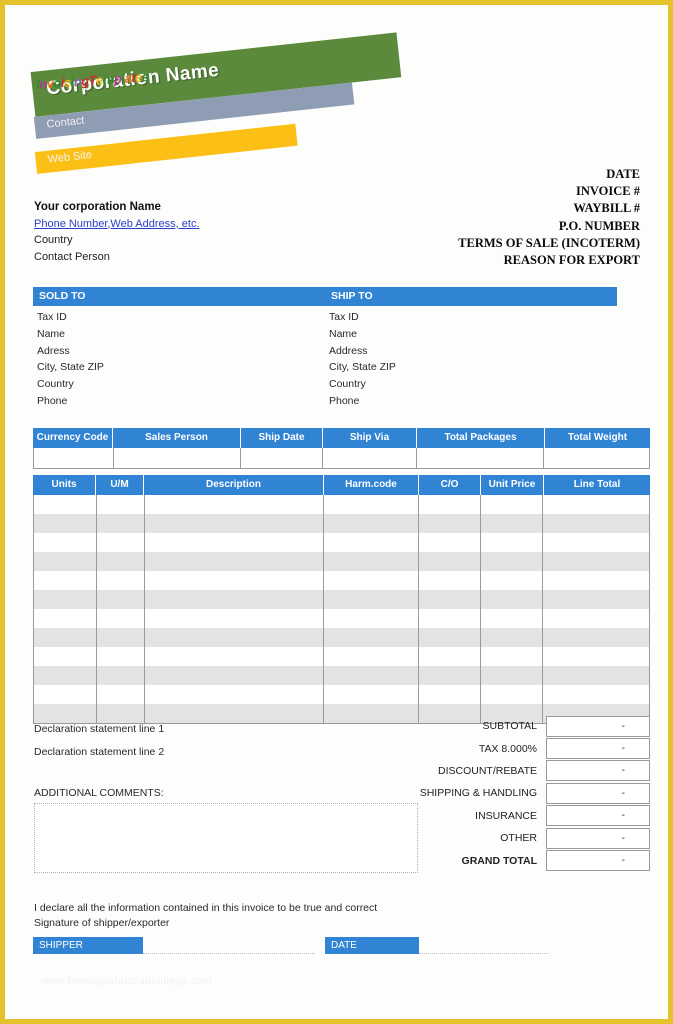  Describe the element at coordinates (117, 224) in the screenshot. I see `company-contact-link: Phone Number,Web Address, etc.` at that location.